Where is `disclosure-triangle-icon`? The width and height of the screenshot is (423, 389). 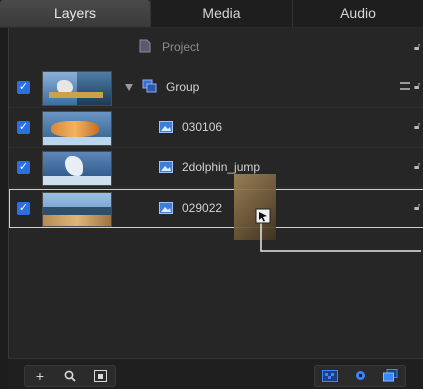
disclosure-triangle-icon is located at coordinates (129, 87).